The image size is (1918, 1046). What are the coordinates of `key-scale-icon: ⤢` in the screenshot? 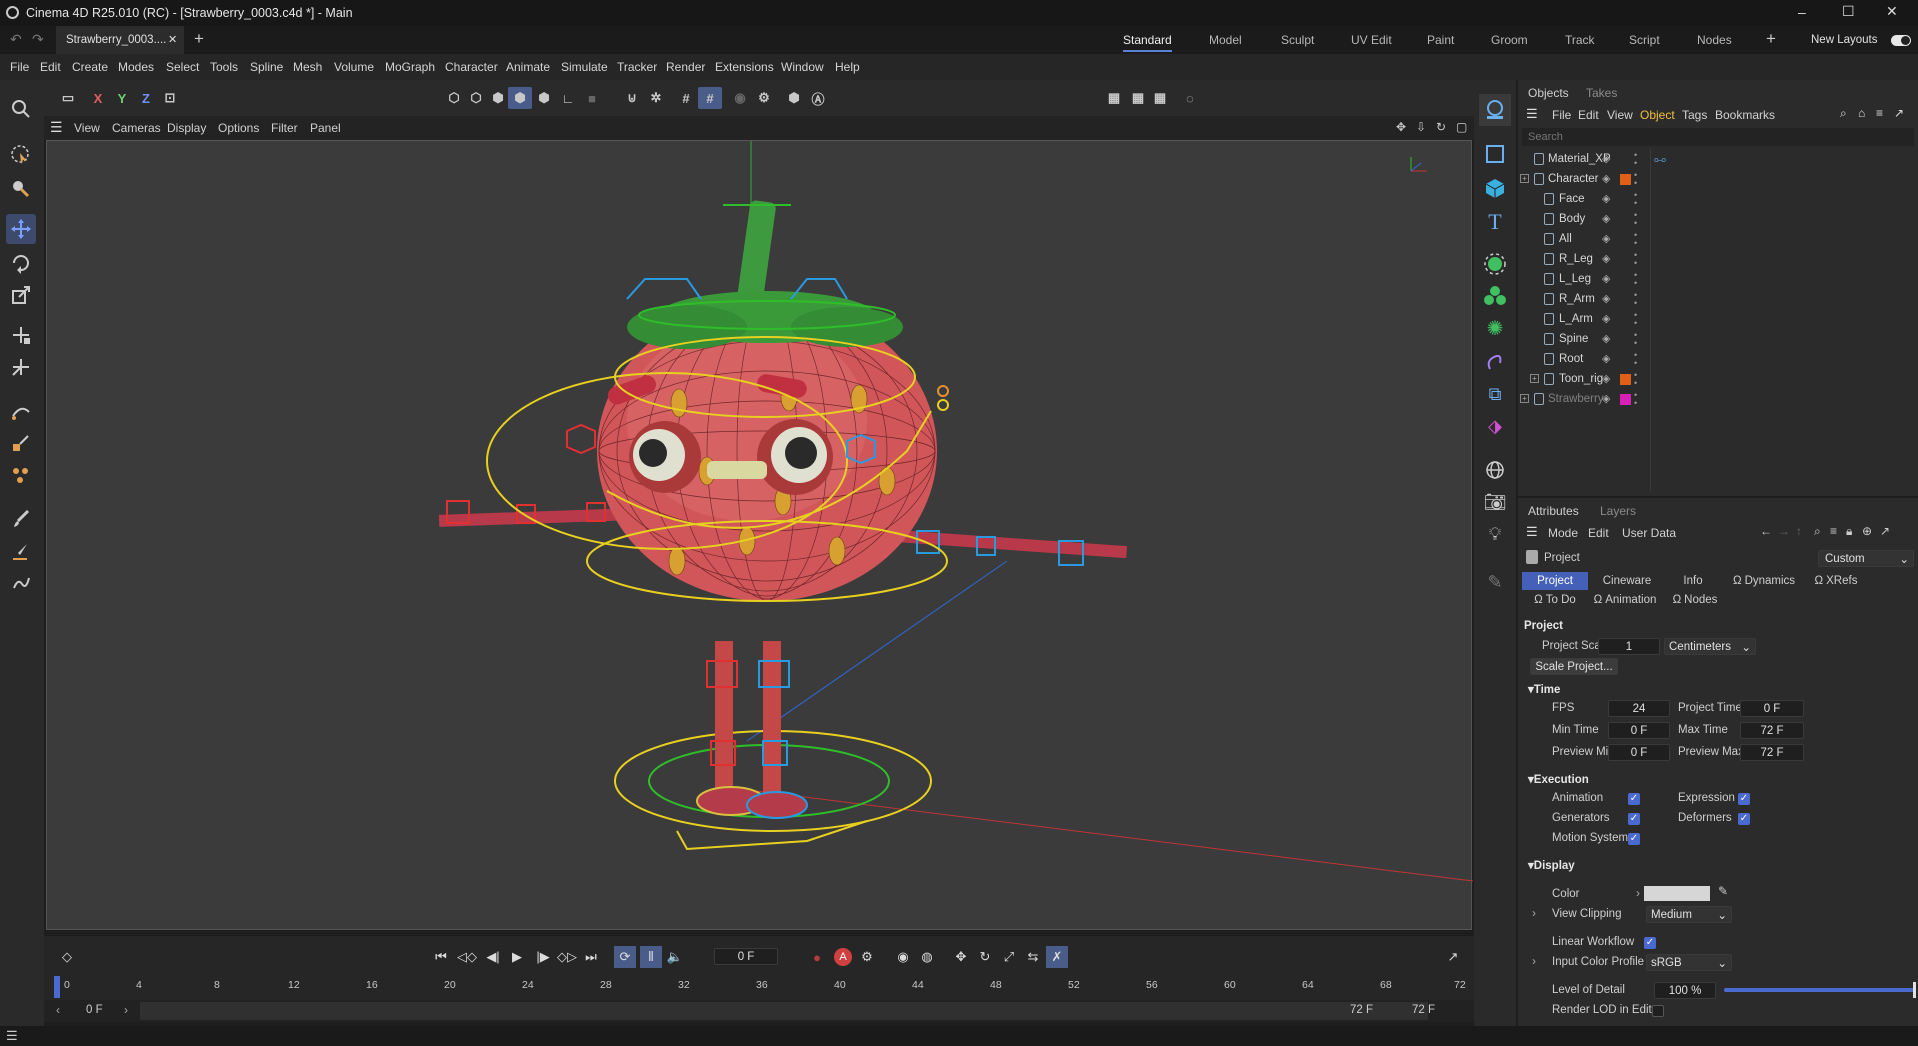 It's located at (1009, 957).